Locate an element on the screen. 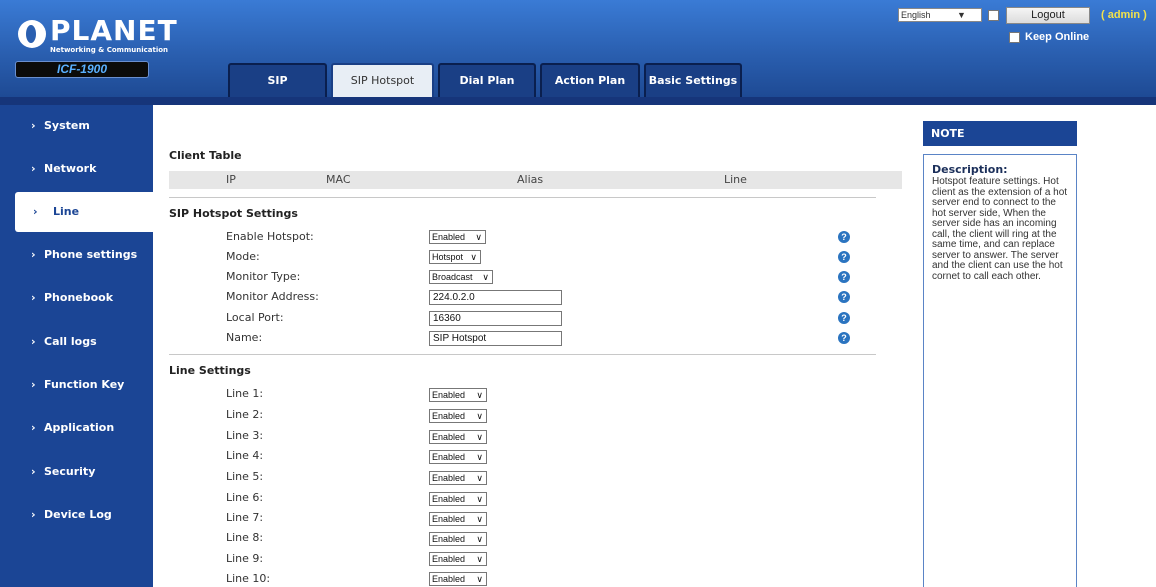 The width and height of the screenshot is (1156, 587). line-7-label: Line 7: is located at coordinates (245, 517).